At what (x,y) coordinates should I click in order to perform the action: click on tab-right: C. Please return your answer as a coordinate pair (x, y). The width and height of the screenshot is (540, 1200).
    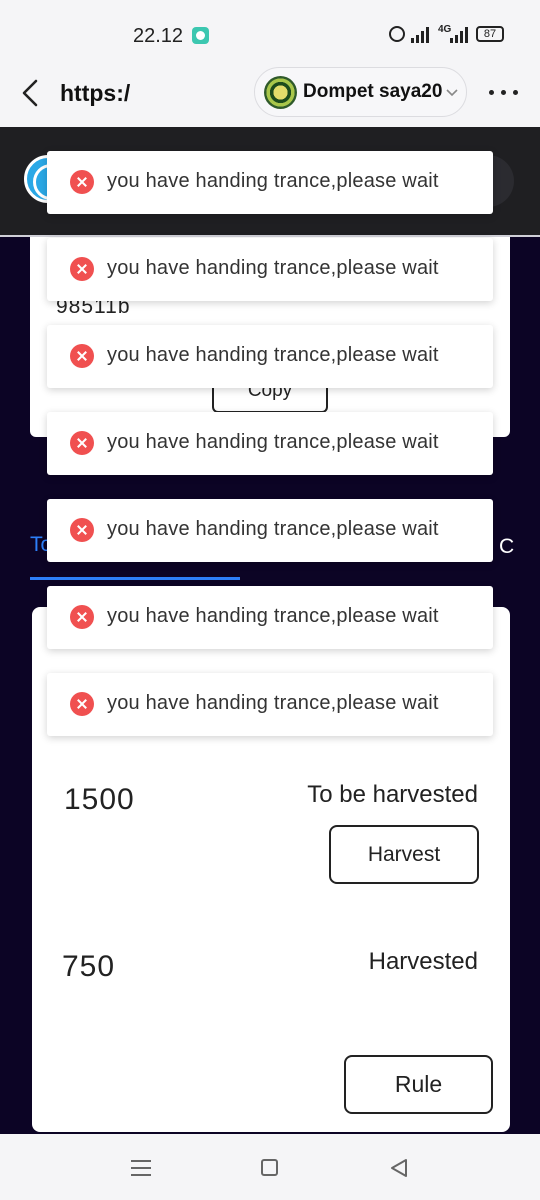
    Looking at the image, I should click on (506, 547).